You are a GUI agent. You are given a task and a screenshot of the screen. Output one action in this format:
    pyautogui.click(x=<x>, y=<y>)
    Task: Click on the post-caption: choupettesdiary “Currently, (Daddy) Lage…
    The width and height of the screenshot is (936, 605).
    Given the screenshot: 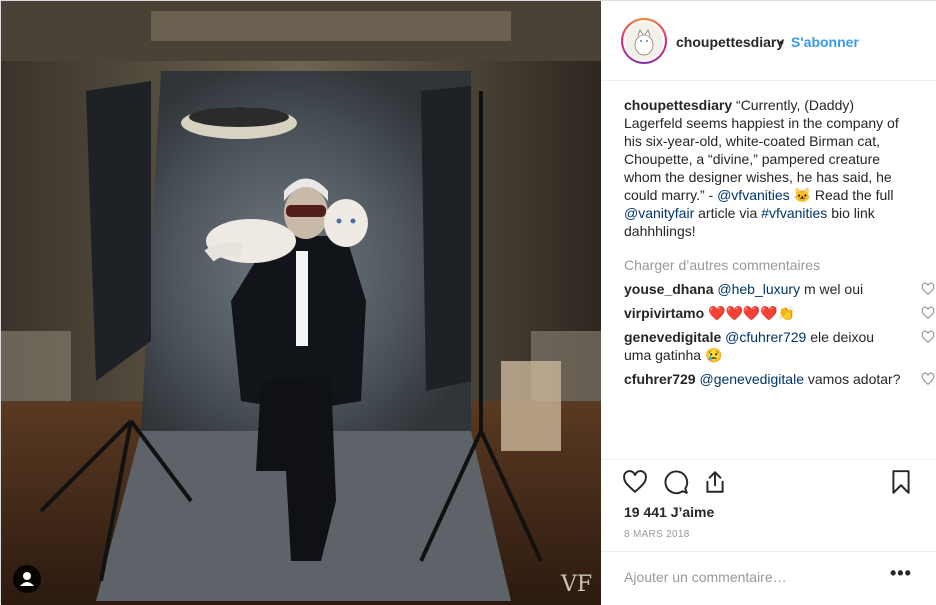 What is the action you would take?
    pyautogui.click(x=770, y=168)
    